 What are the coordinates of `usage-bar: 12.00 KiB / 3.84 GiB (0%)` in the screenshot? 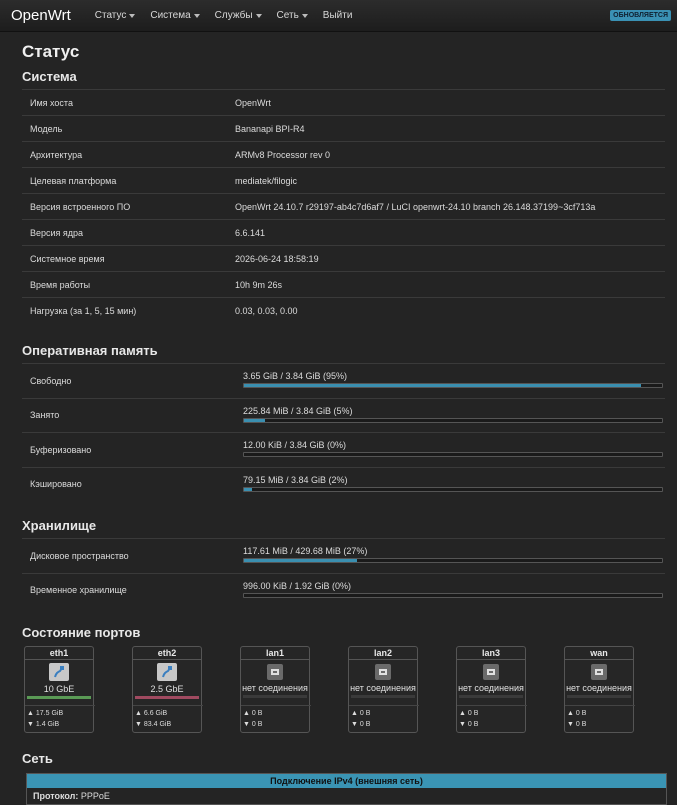 It's located at (453, 449).